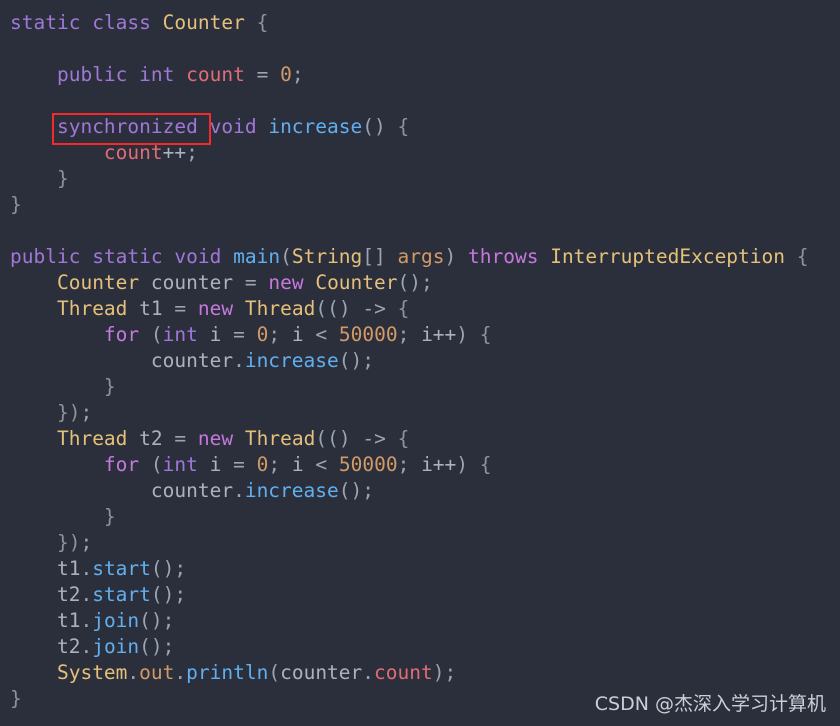 This screenshot has width=840, height=726. What do you see at coordinates (121, 594) in the screenshot?
I see `code-token: start` at bounding box center [121, 594].